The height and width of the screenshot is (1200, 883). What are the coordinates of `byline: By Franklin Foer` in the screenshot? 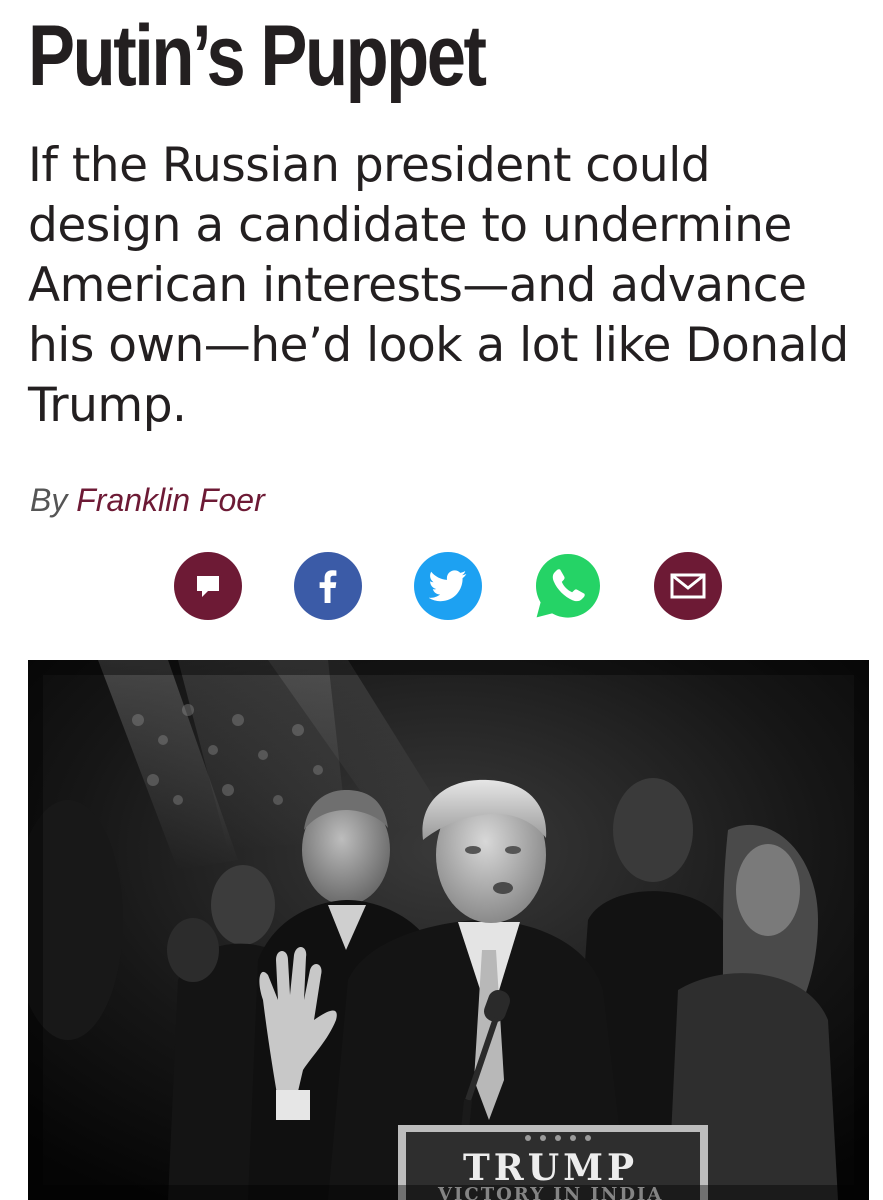 It's located at (147, 500).